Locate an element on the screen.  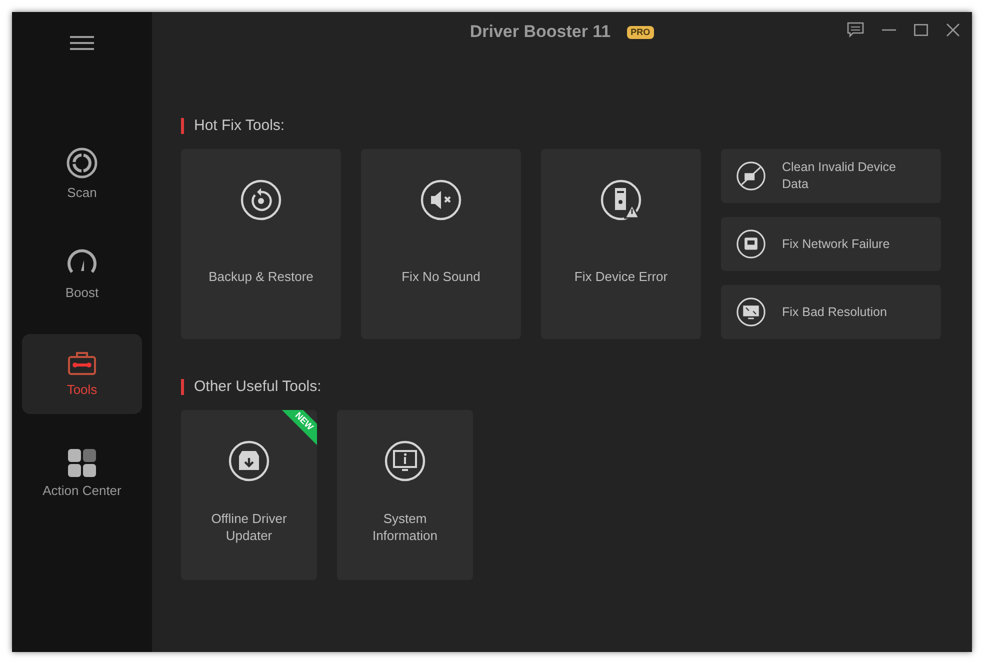
tool-tile: Fix Device Error is located at coordinates (621, 244).